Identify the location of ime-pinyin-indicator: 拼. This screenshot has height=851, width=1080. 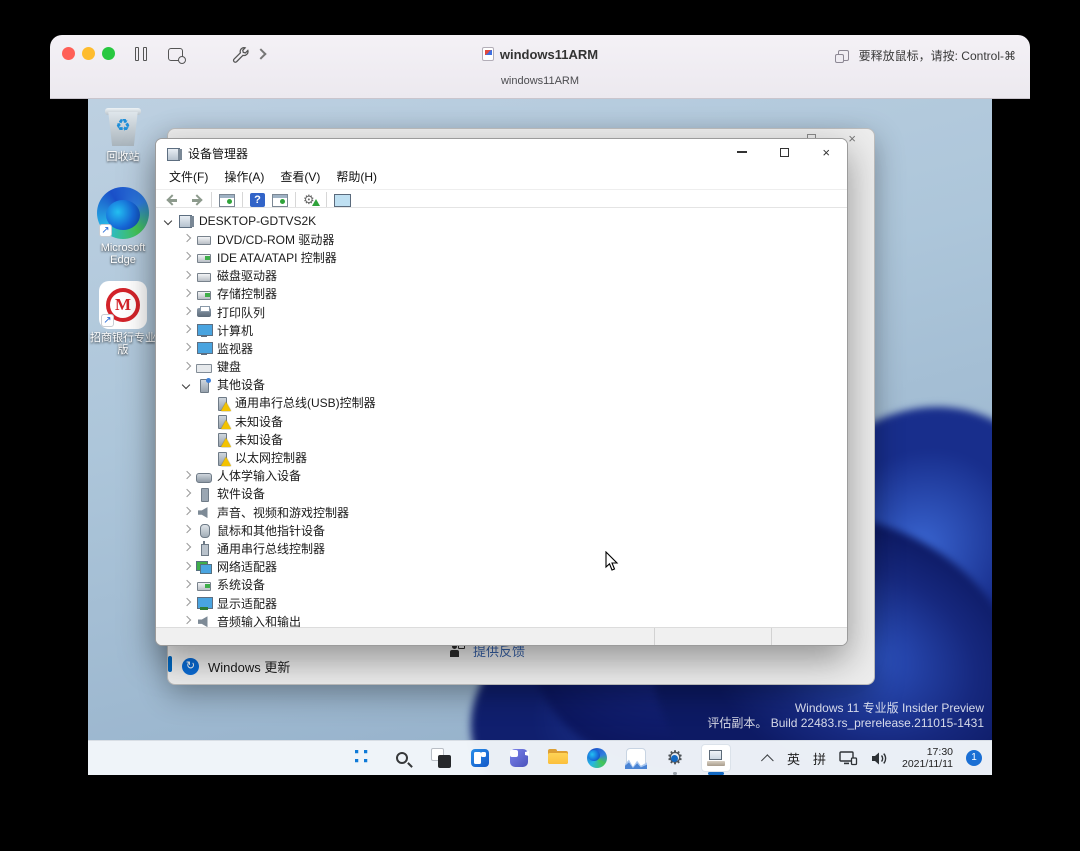
(819, 758).